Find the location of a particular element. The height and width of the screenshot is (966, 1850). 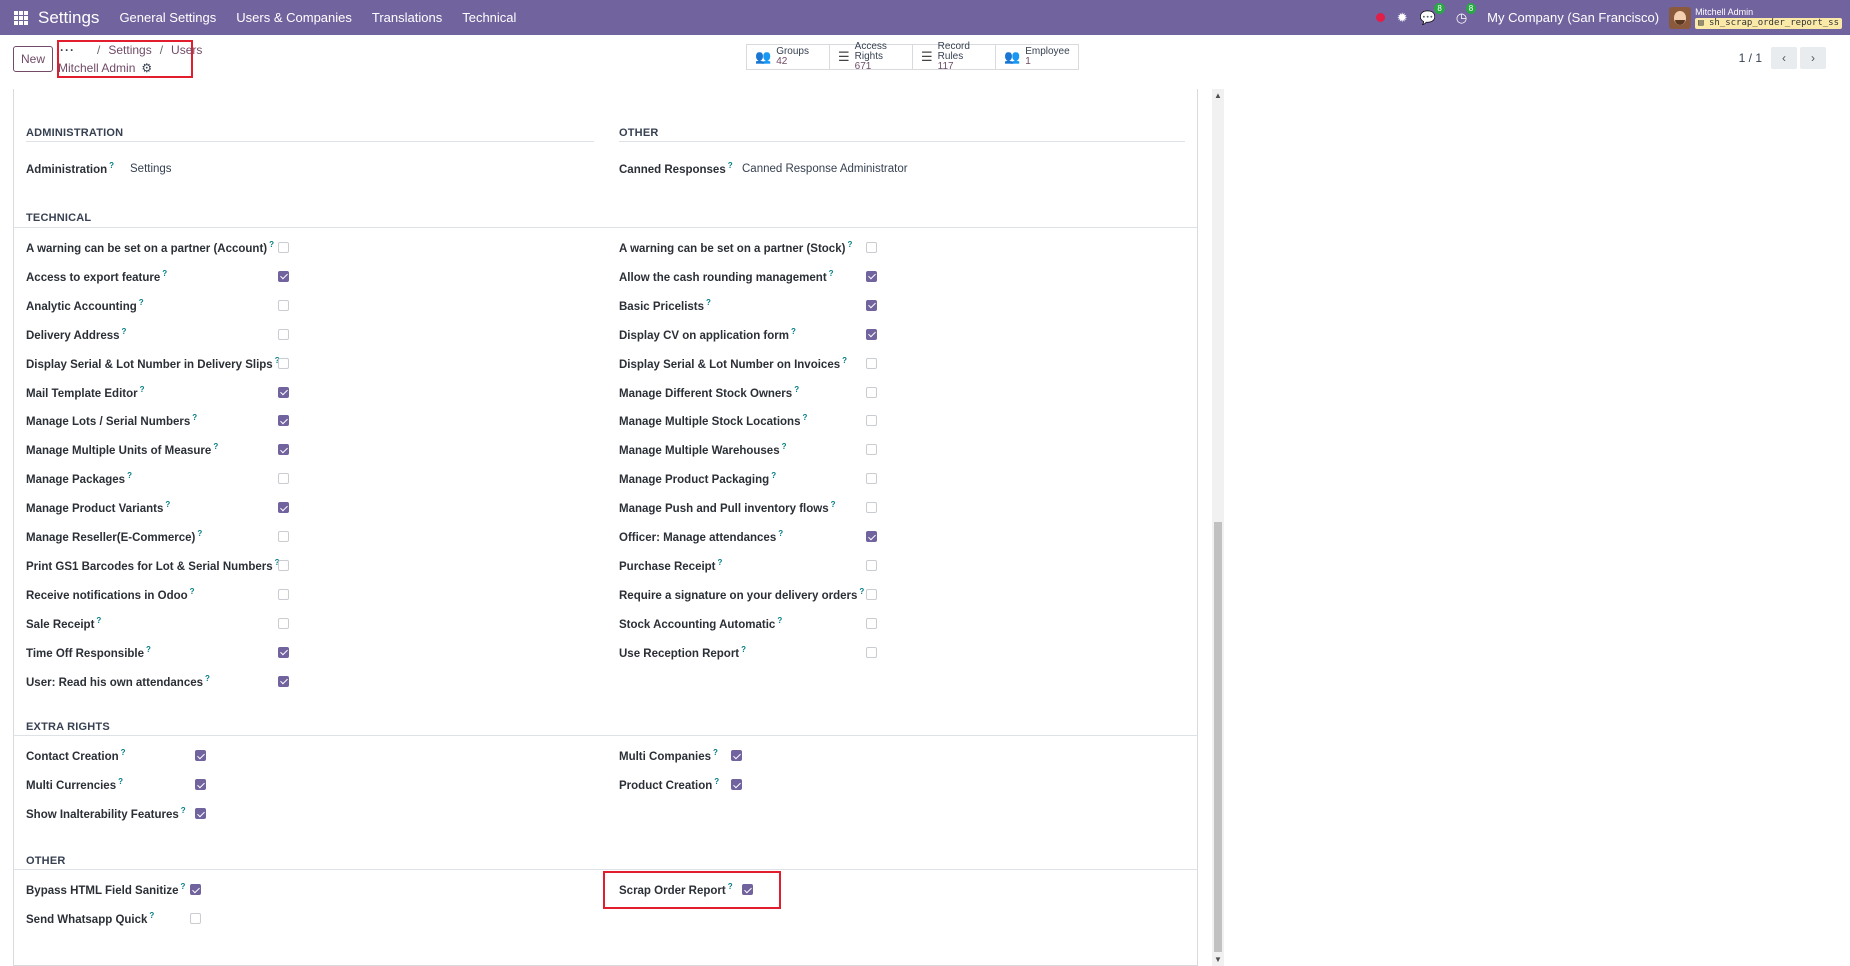

recording-icon is located at coordinates (1380, 17).